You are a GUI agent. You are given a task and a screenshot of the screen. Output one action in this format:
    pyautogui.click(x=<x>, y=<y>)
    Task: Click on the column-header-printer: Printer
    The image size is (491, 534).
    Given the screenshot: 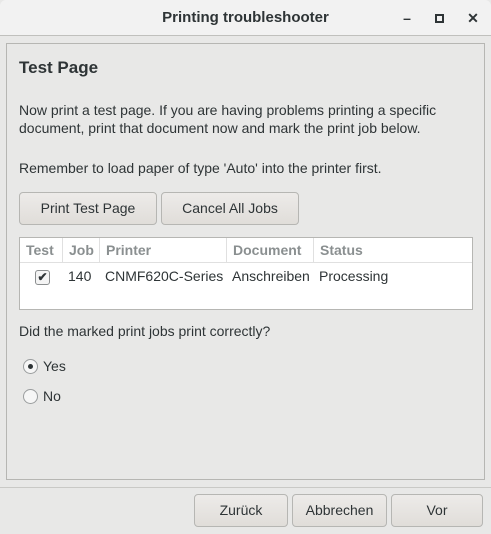 What is the action you would take?
    pyautogui.click(x=163, y=250)
    